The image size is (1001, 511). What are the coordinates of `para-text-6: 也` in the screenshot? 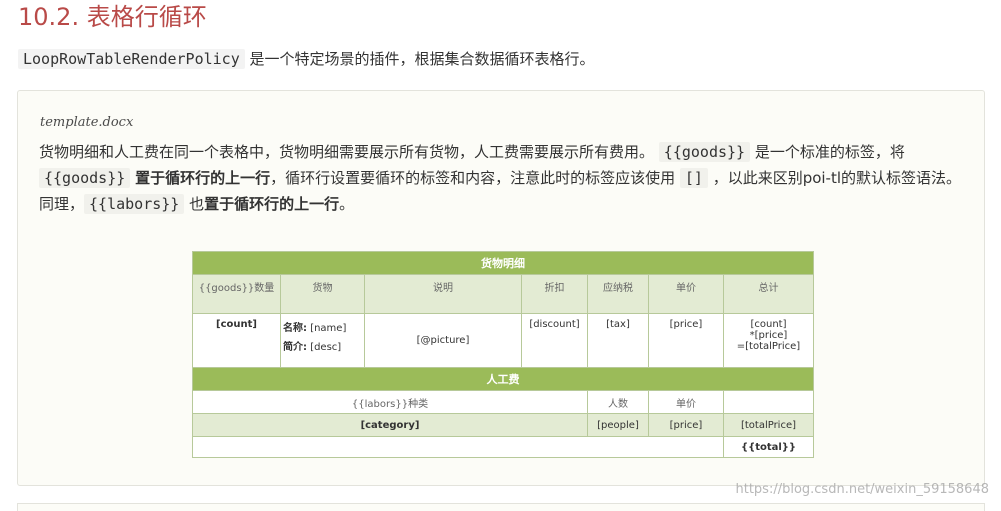 It's located at (194, 204).